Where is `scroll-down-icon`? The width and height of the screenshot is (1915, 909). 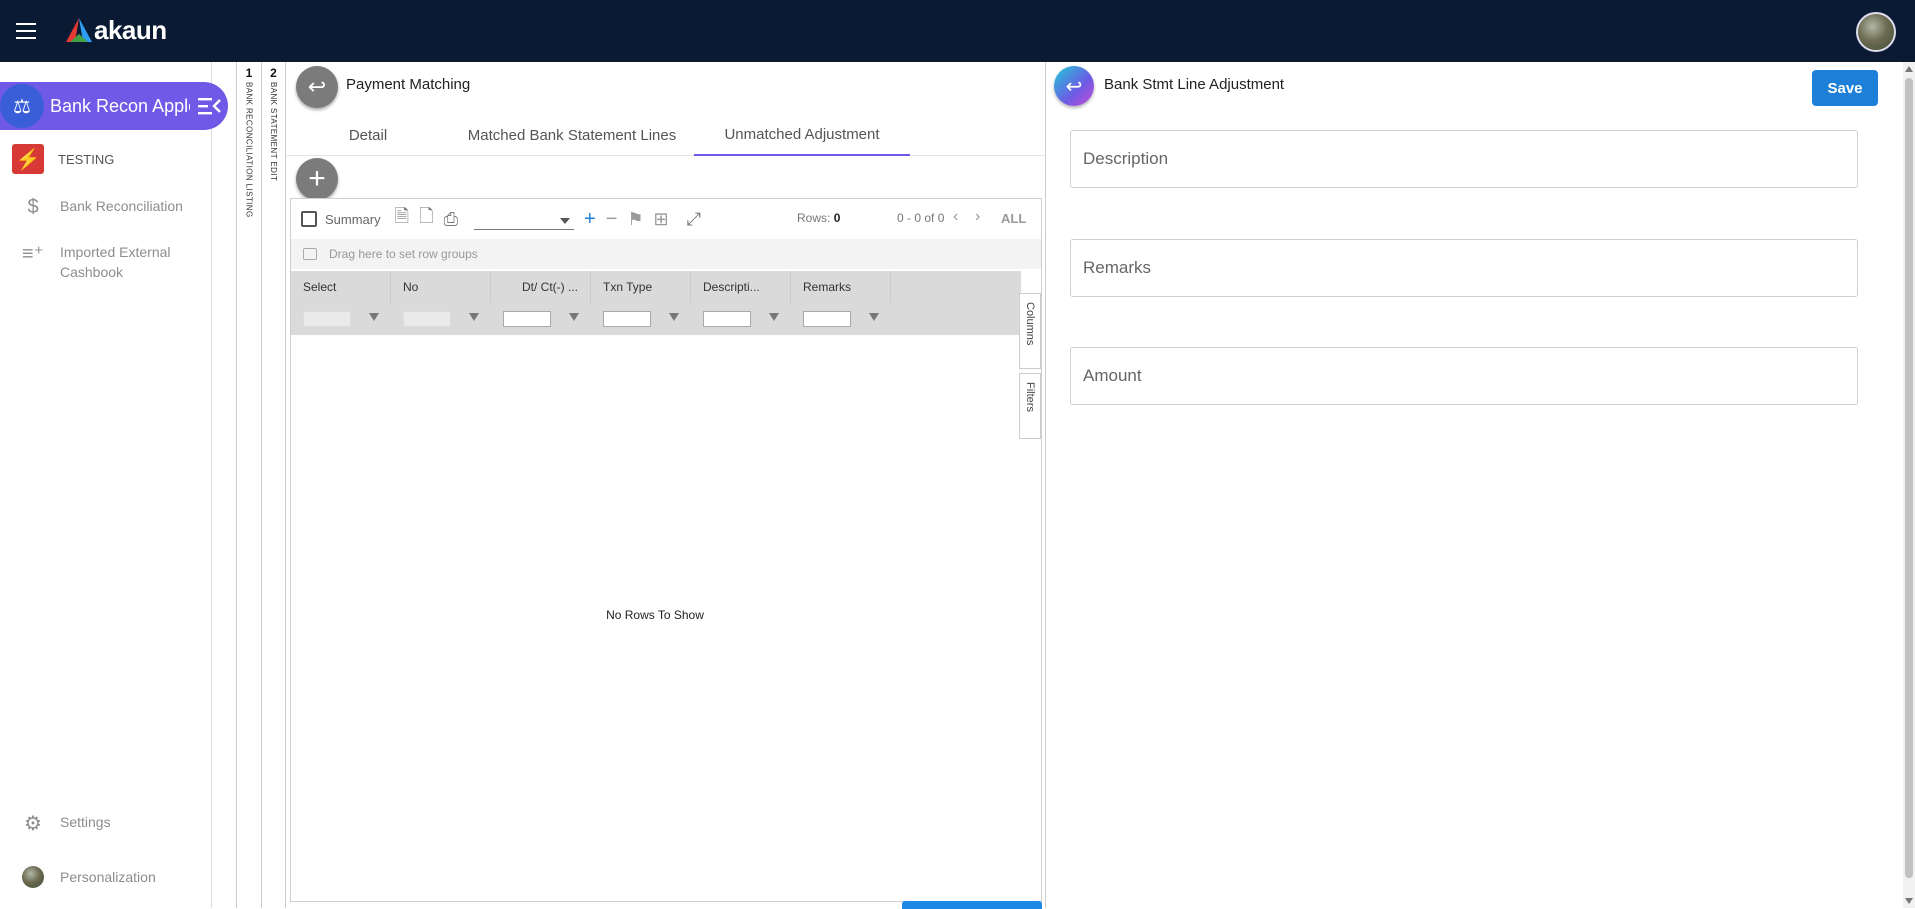 scroll-down-icon is located at coordinates (1909, 901).